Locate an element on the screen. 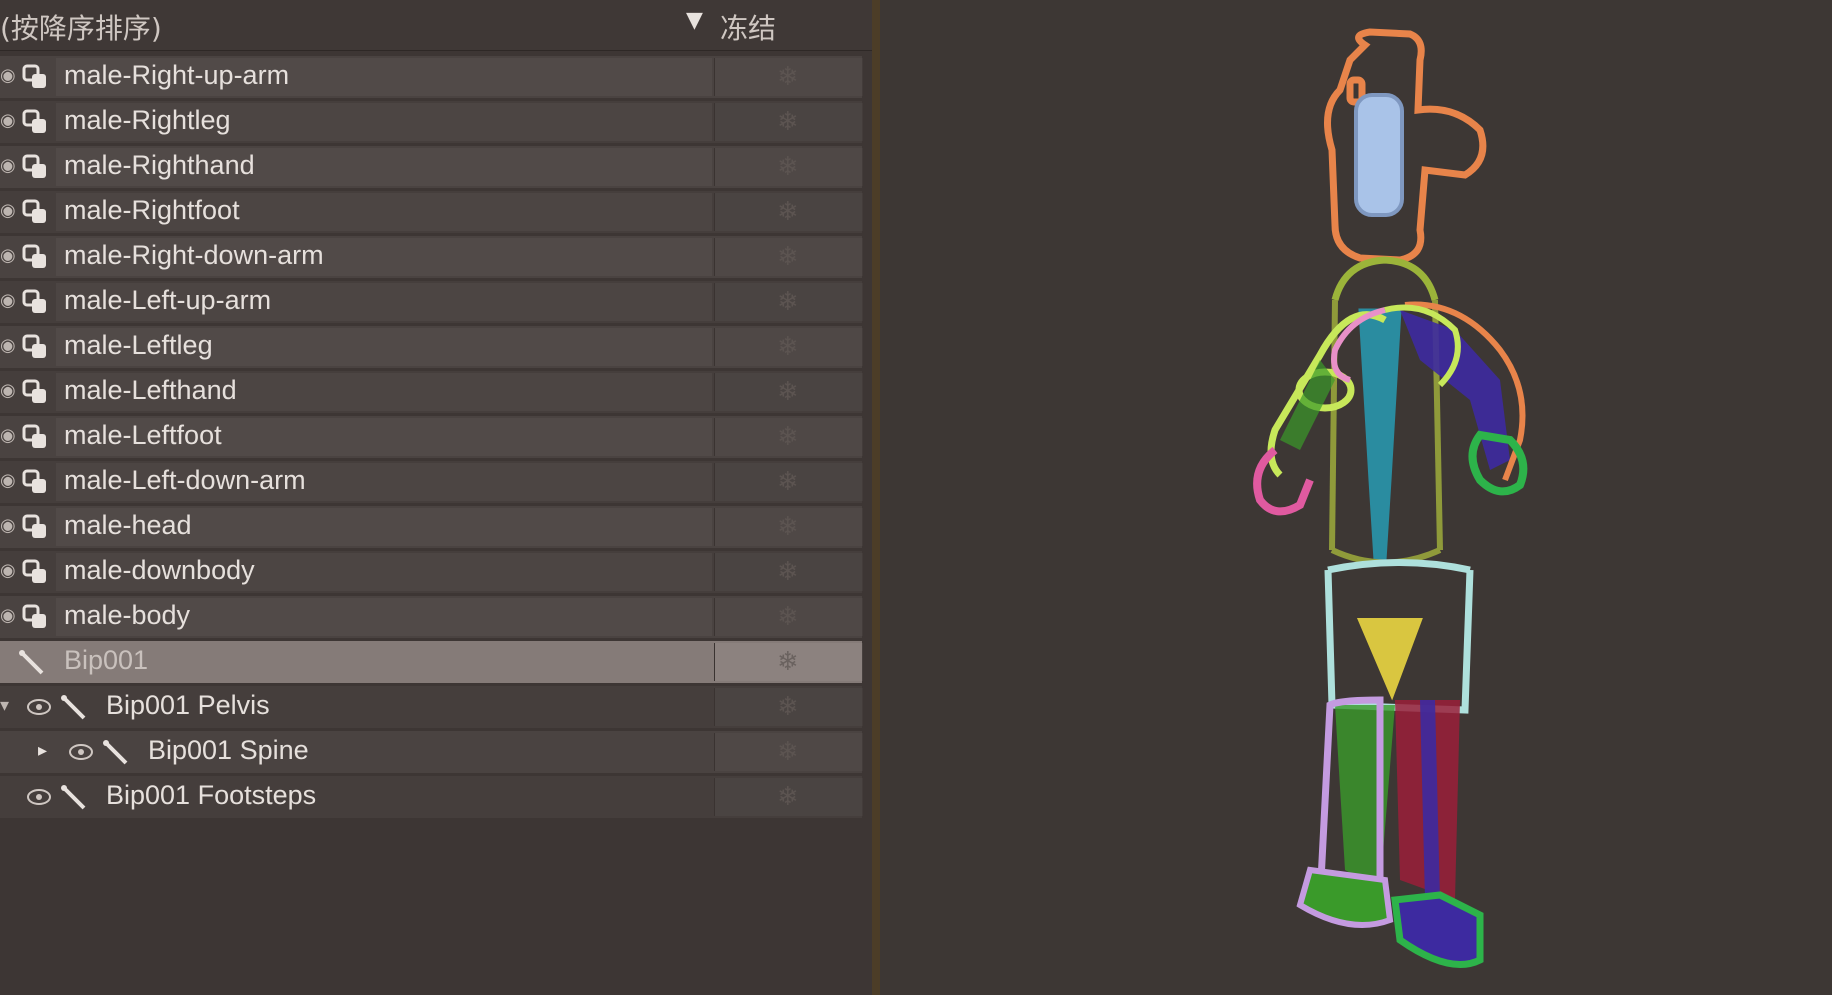 The height and width of the screenshot is (995, 1832). object-label: male-Rightfoot is located at coordinates (152, 210).